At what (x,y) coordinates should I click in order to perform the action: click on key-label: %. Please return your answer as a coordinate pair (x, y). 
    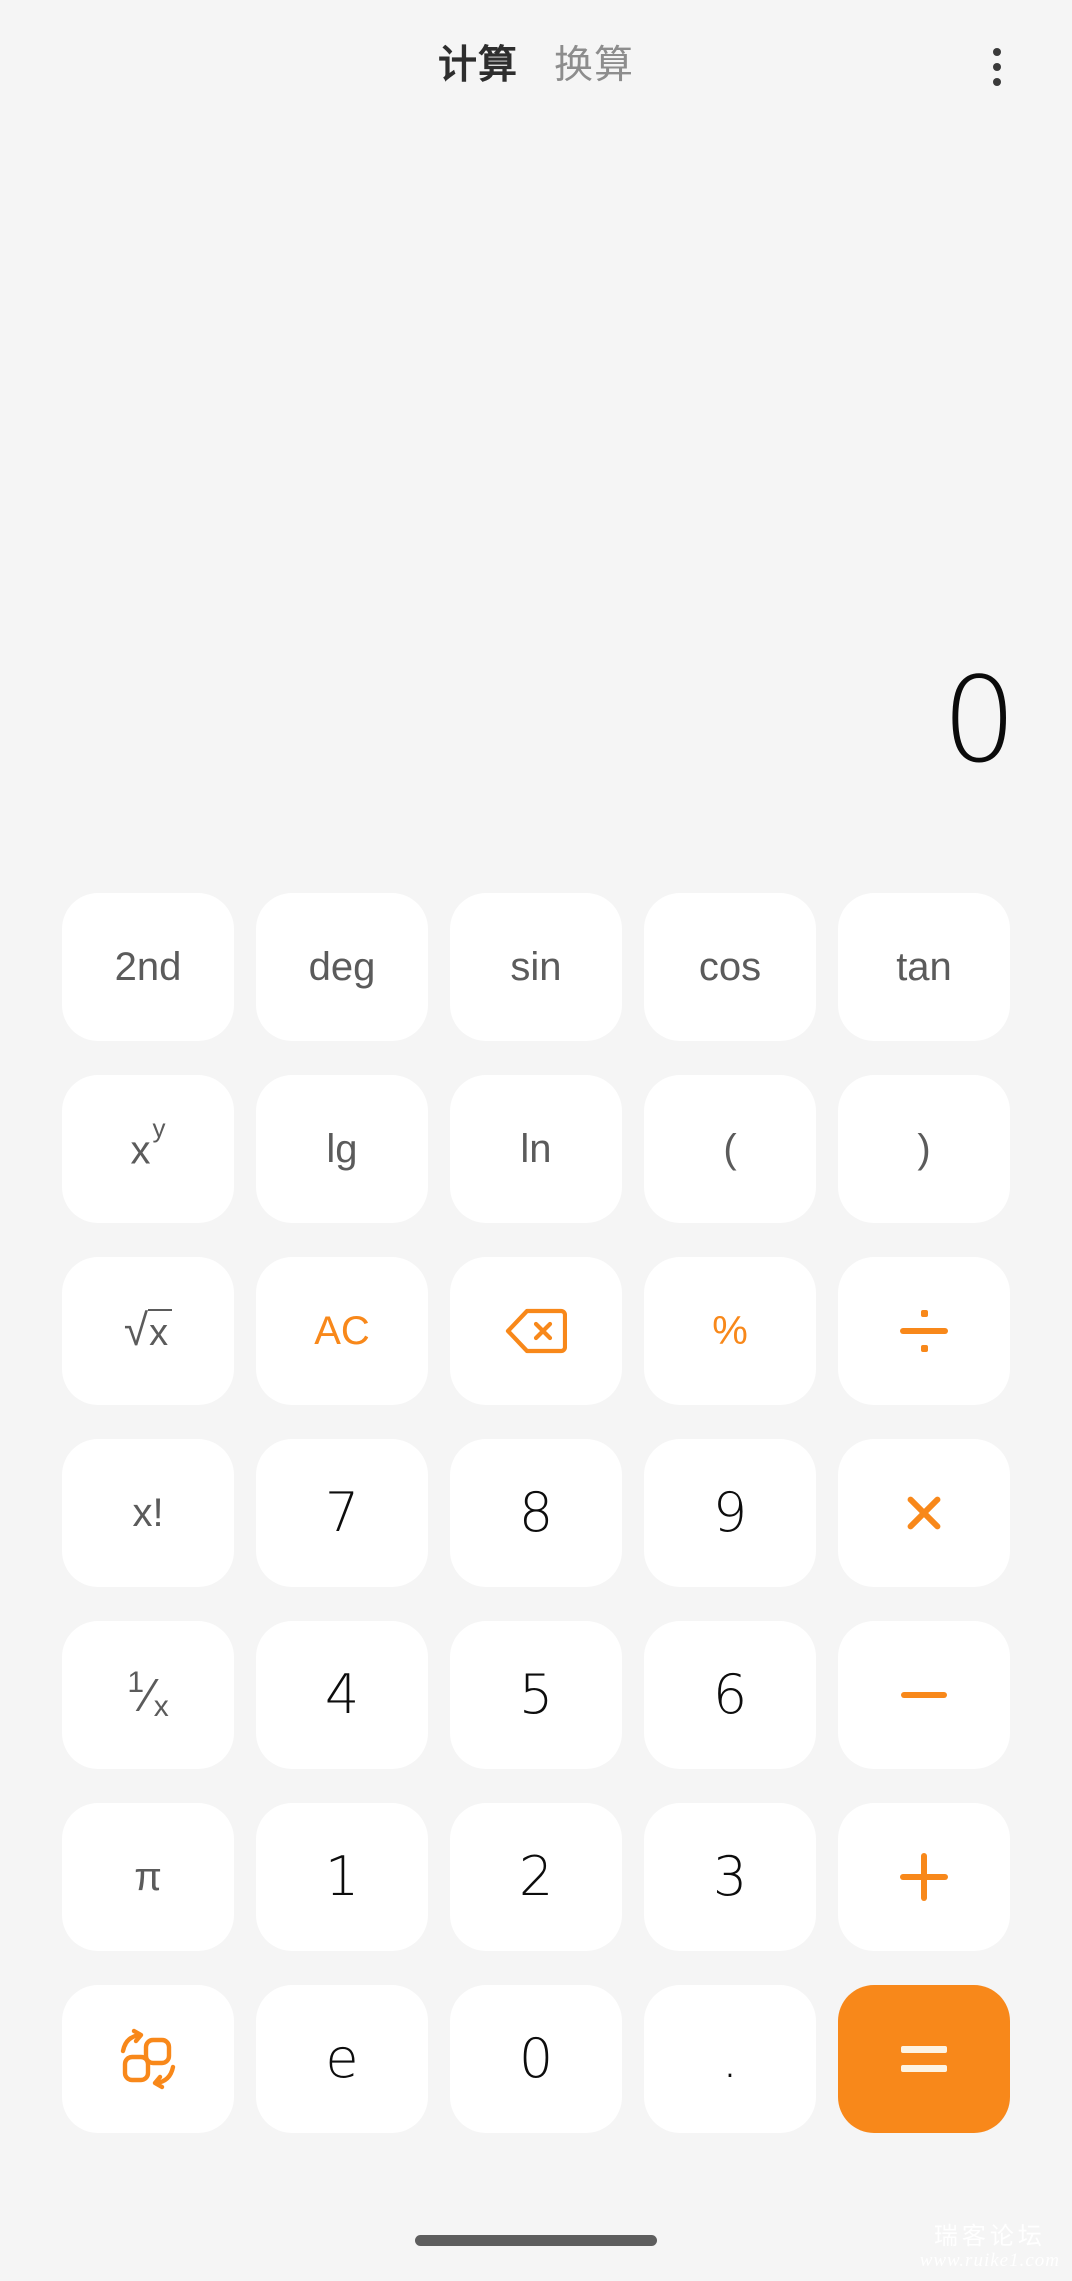
    Looking at the image, I should click on (730, 1331).